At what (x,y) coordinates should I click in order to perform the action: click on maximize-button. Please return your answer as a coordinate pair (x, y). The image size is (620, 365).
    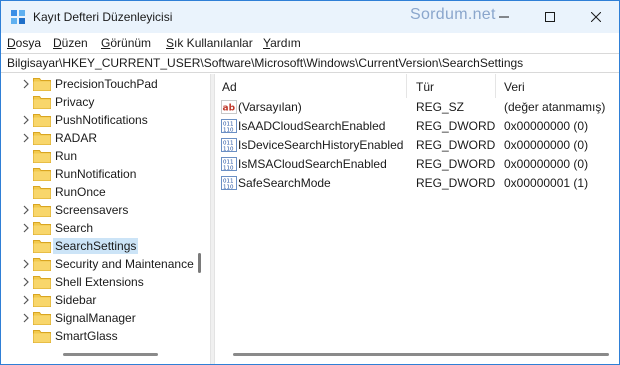
    Looking at the image, I should click on (550, 17).